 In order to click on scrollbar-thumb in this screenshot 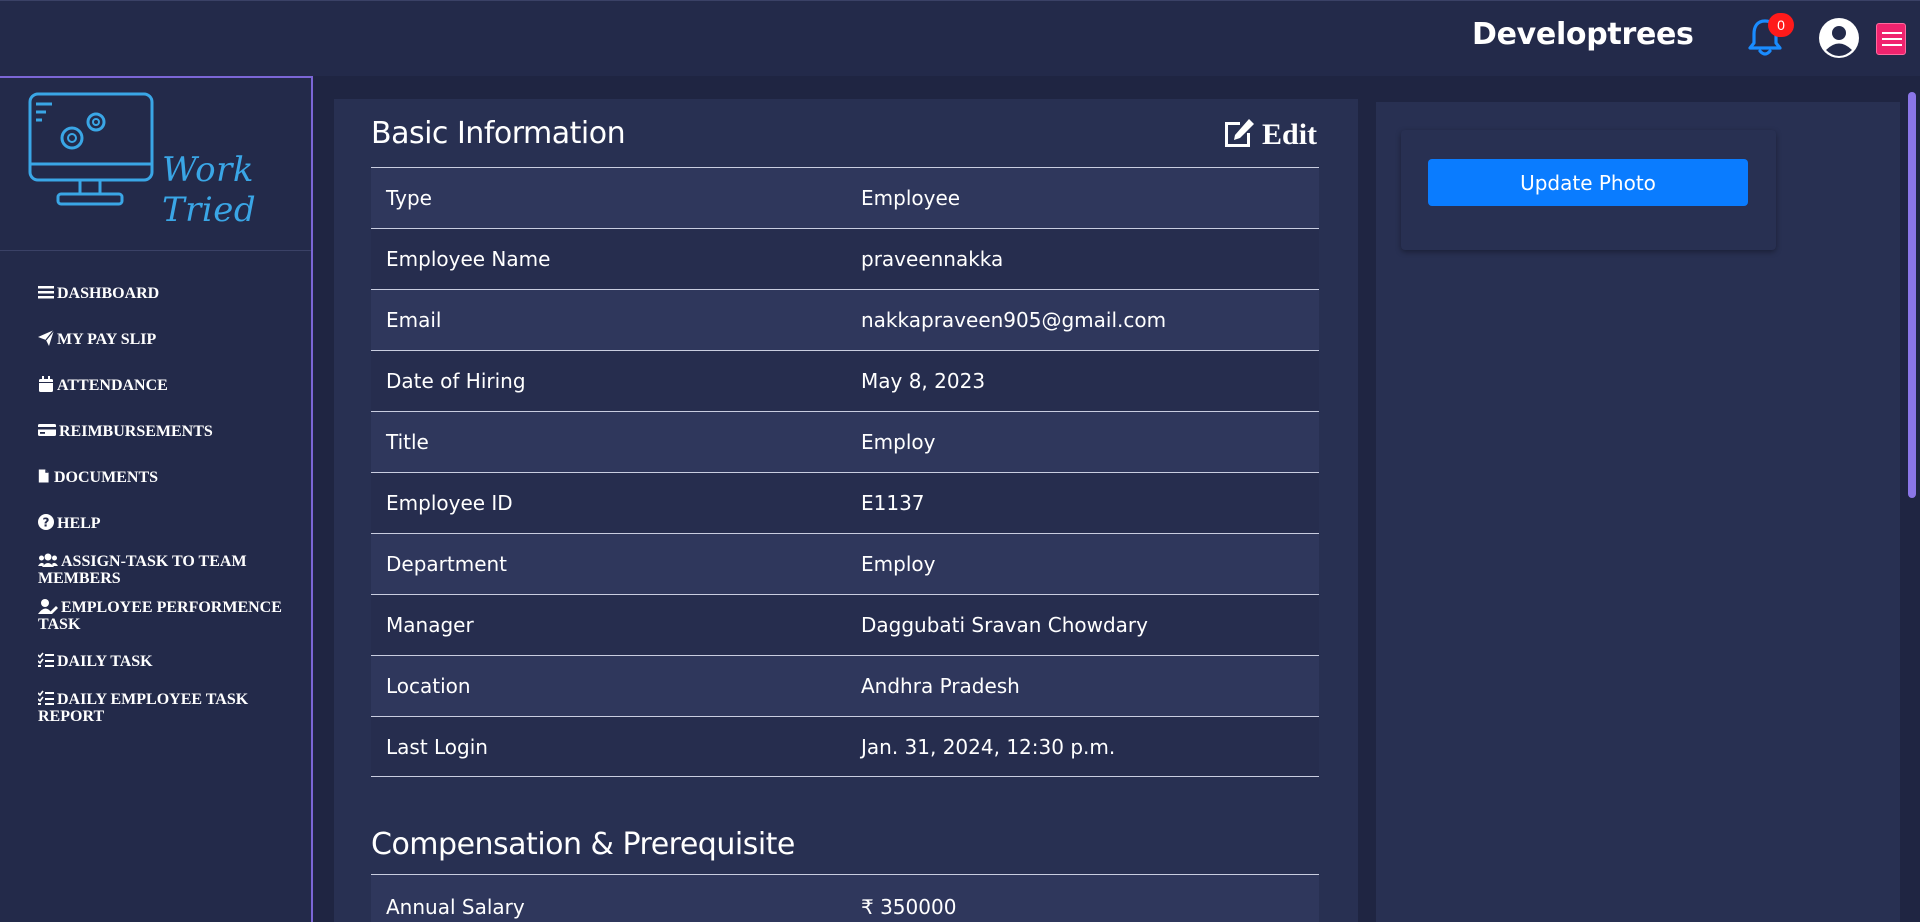, I will do `click(1912, 295)`.